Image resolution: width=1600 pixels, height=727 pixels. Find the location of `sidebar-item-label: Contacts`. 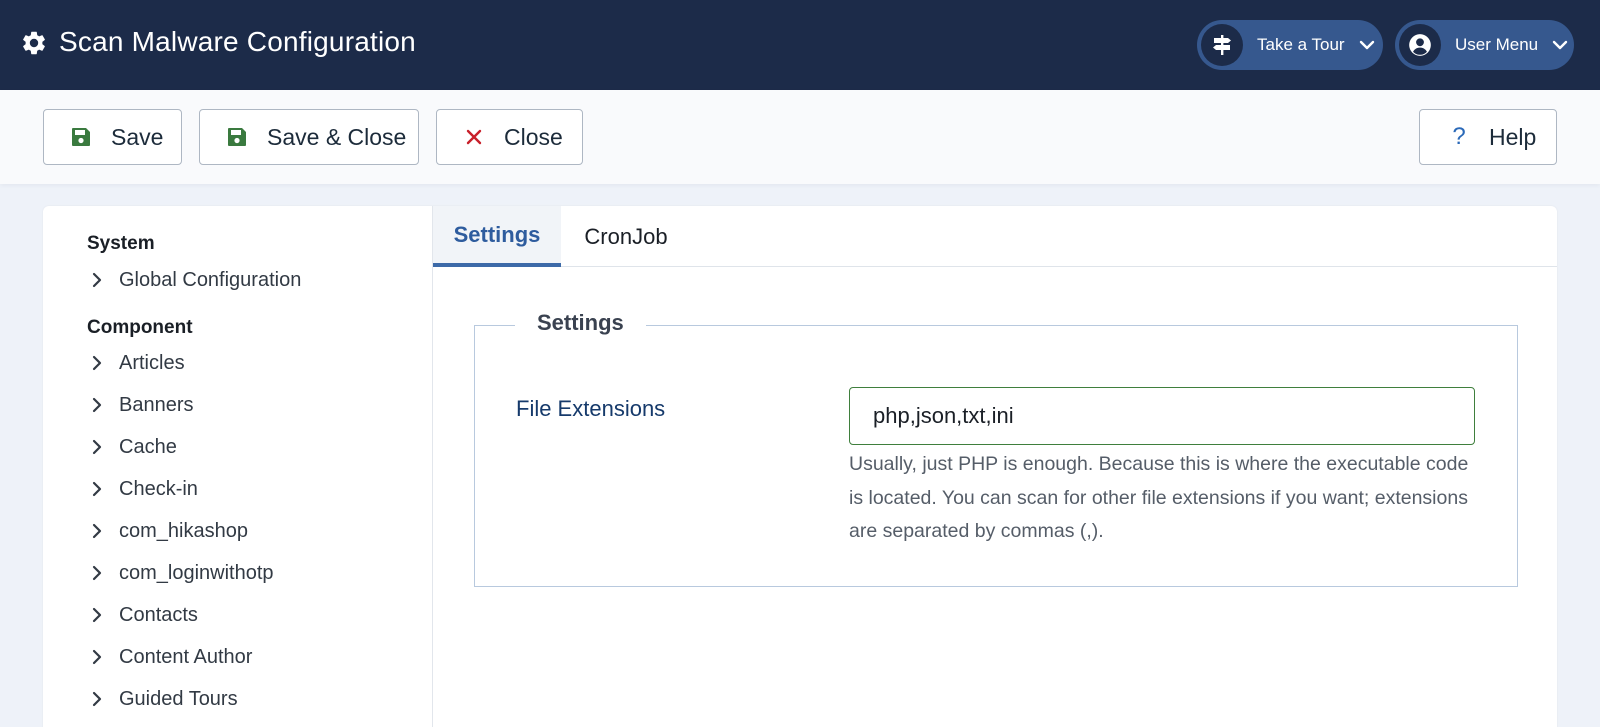

sidebar-item-label: Contacts is located at coordinates (158, 614).